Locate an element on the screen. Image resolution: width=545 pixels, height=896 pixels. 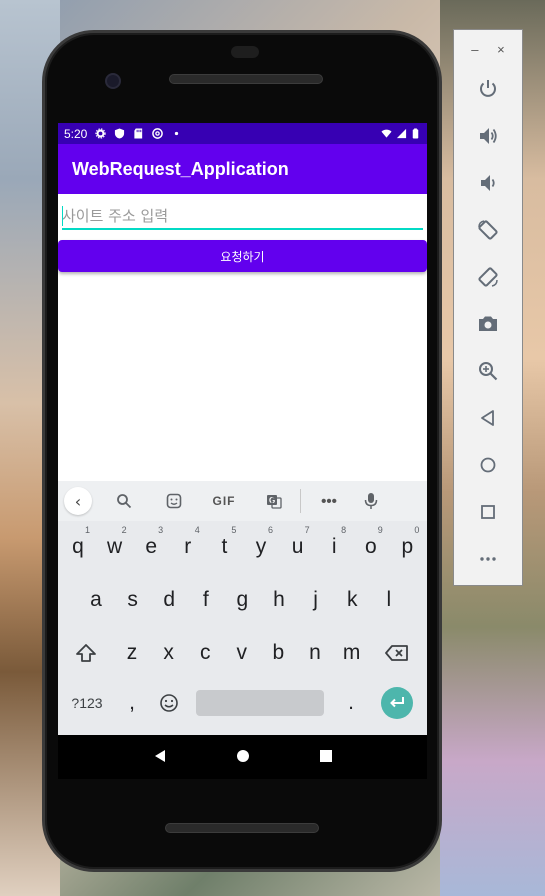
key-label: y is located at coordinates (261, 546).